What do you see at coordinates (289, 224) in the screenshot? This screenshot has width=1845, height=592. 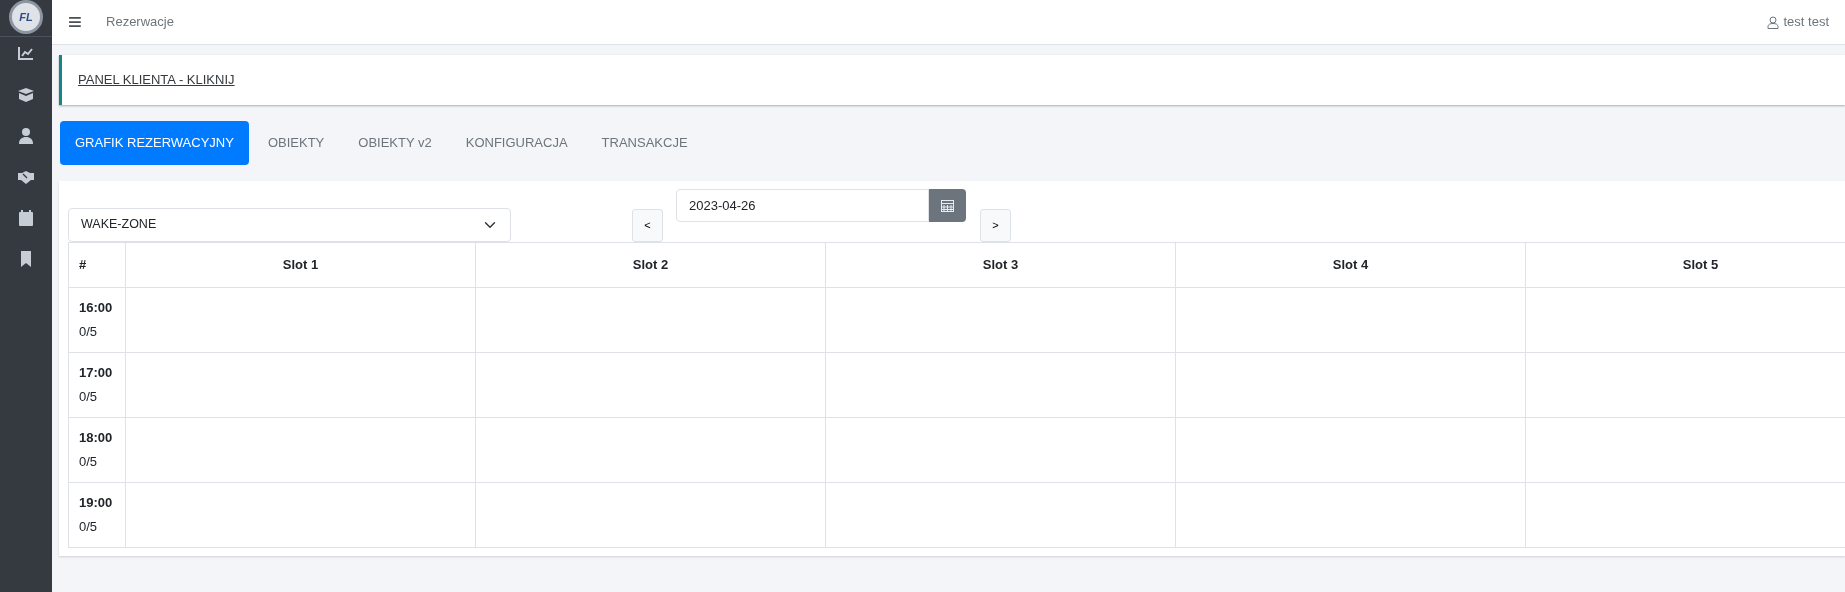 I see `facility-select: WAKE-ZONE` at bounding box center [289, 224].